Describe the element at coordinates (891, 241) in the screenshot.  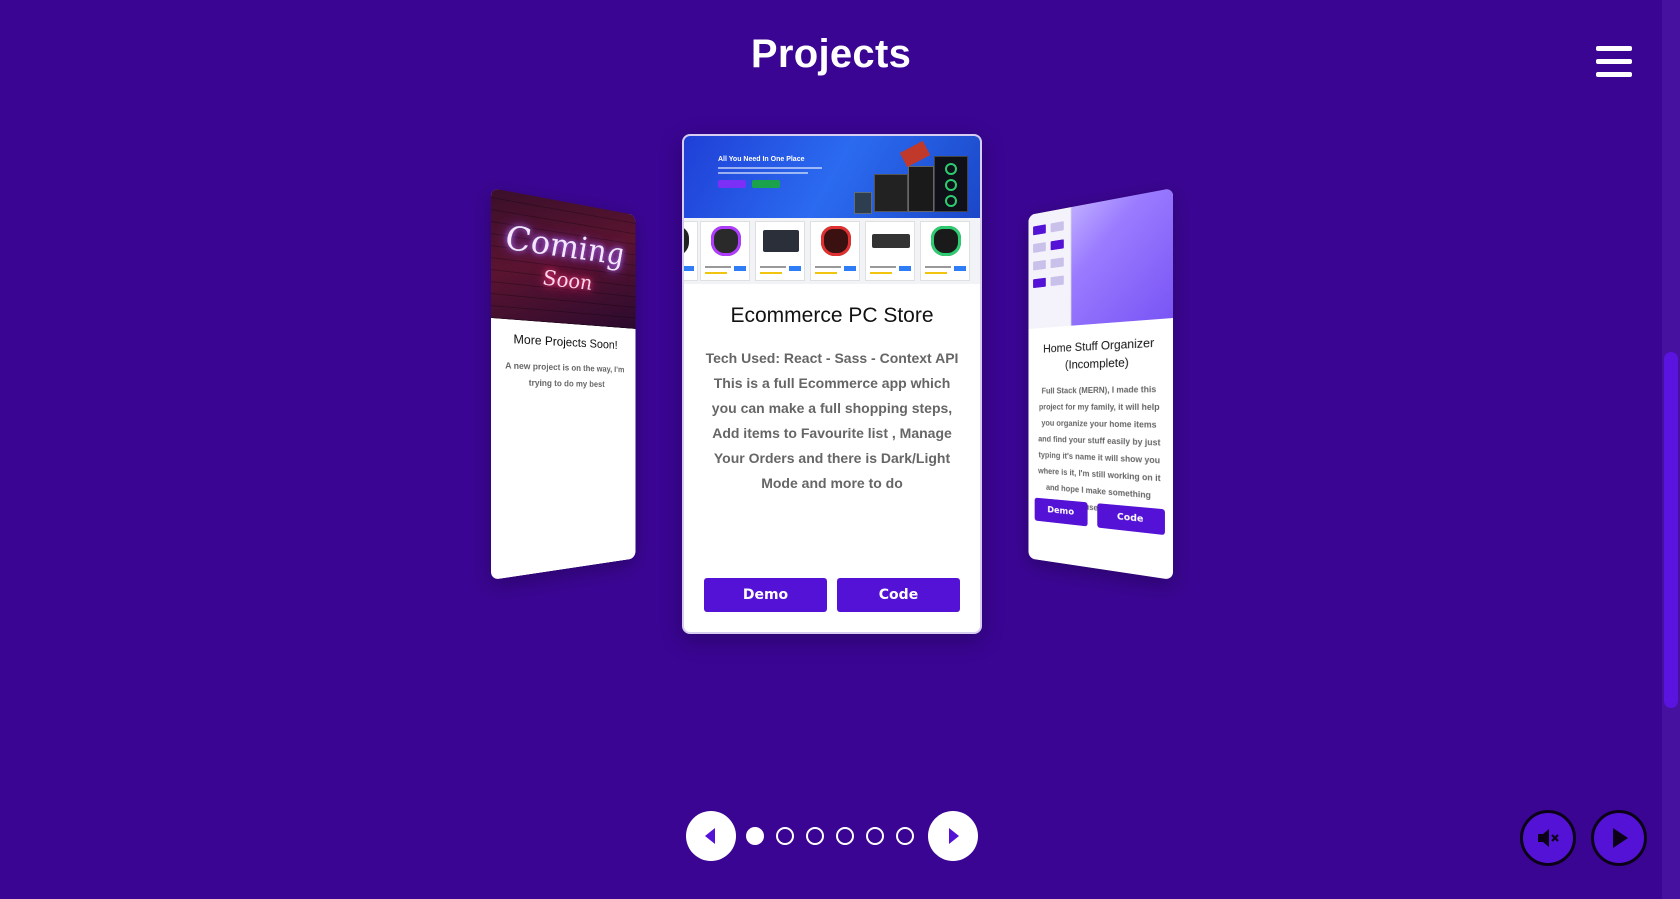
I see `keyboard-graphic` at that location.